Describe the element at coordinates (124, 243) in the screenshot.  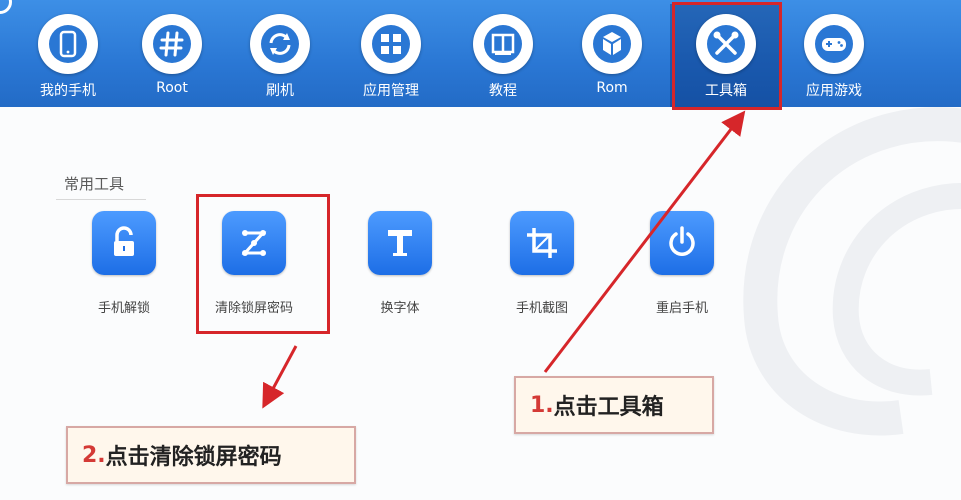
I see `unlock-icon` at that location.